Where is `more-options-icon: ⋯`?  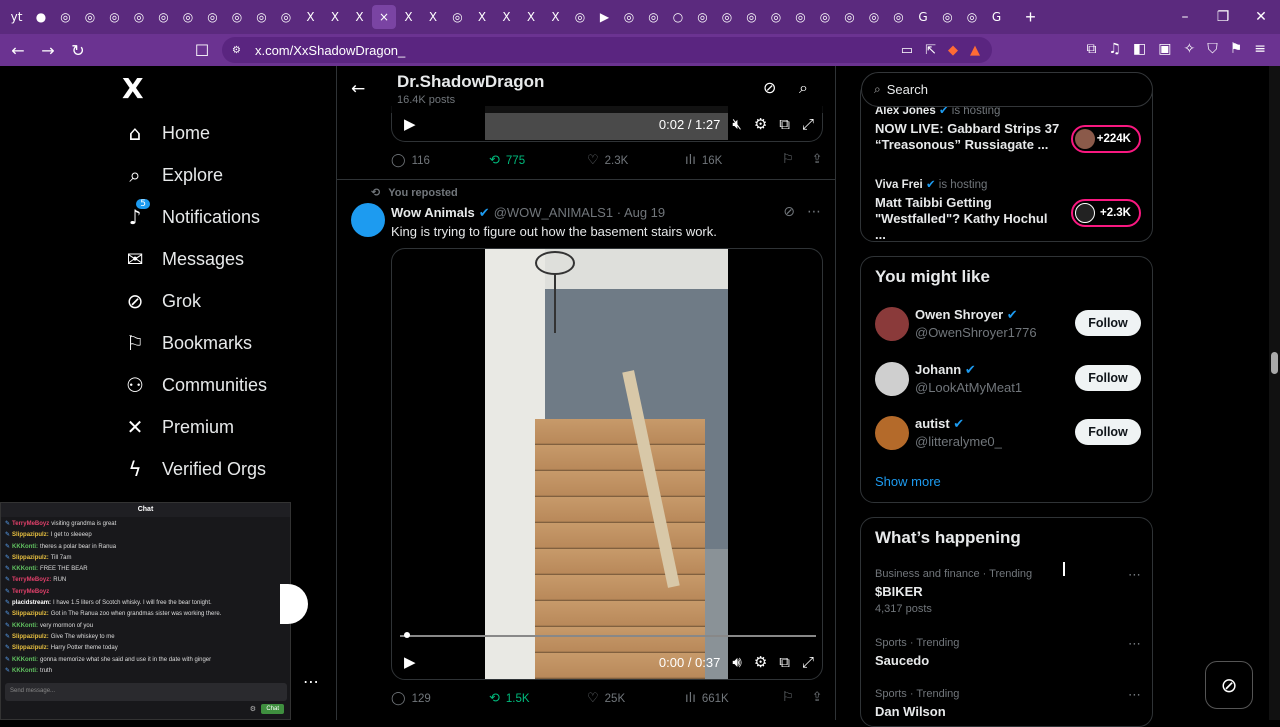
more-options-icon: ⋯ is located at coordinates (311, 681).